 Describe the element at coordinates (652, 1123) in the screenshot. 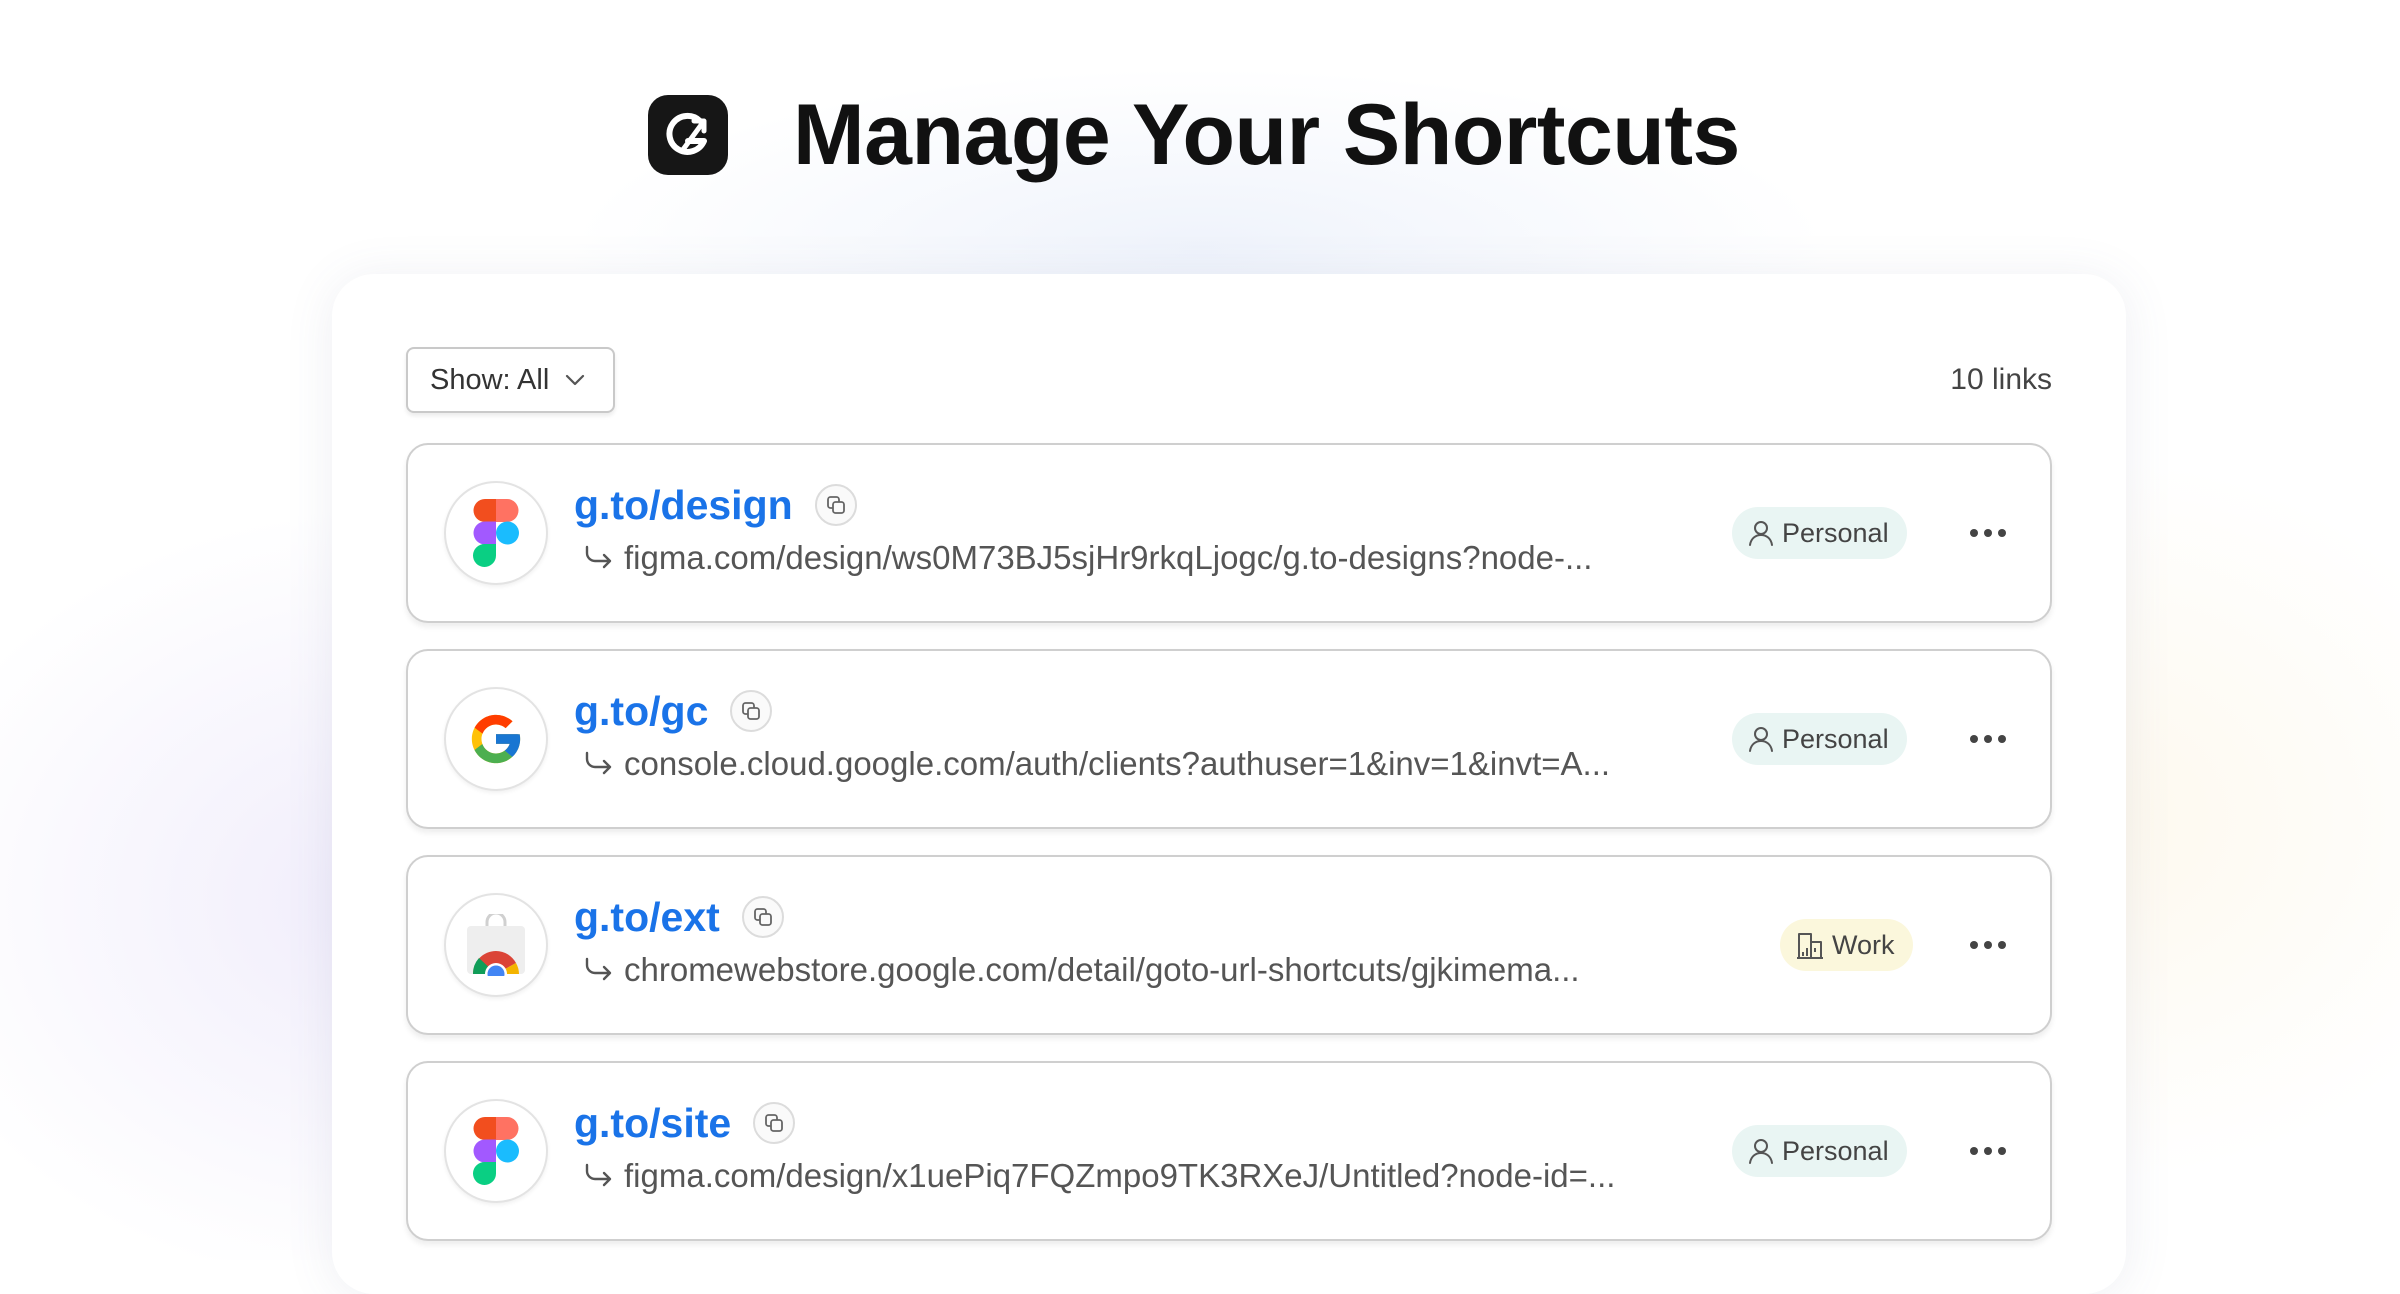

I see `shortcut-link: g.to/site` at that location.